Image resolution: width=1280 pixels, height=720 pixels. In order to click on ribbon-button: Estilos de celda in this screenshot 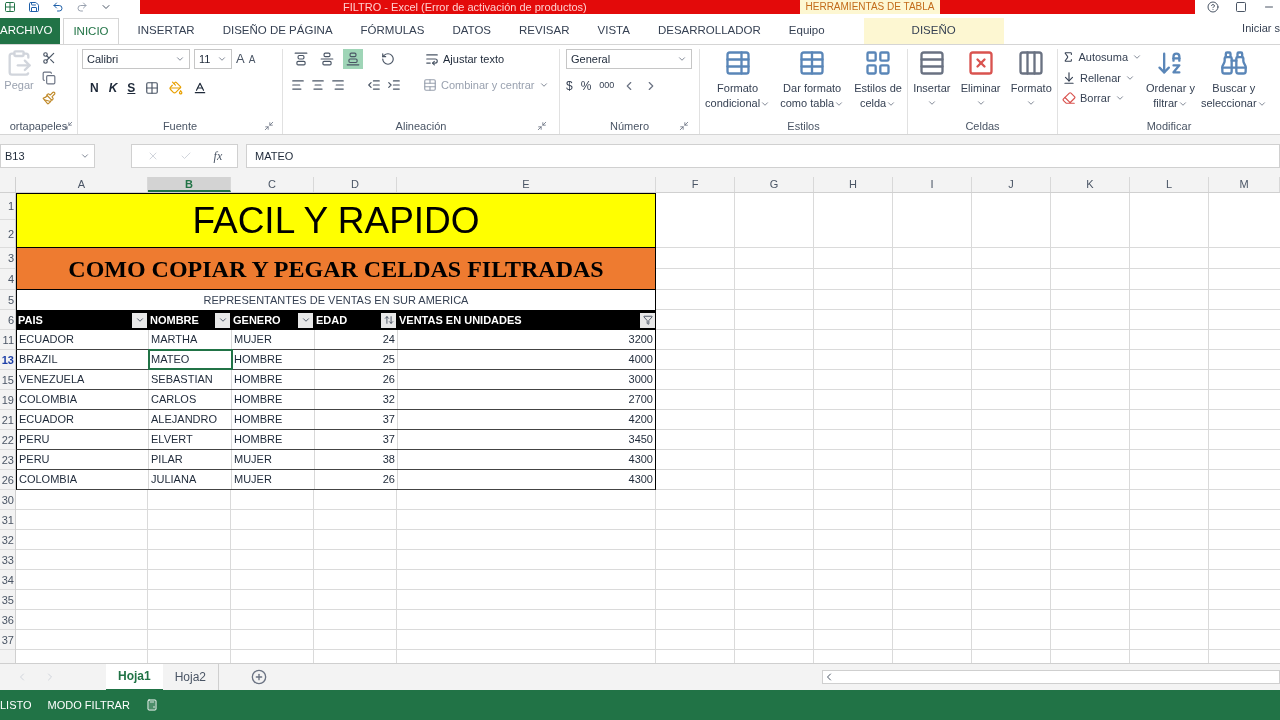, I will do `click(878, 80)`.